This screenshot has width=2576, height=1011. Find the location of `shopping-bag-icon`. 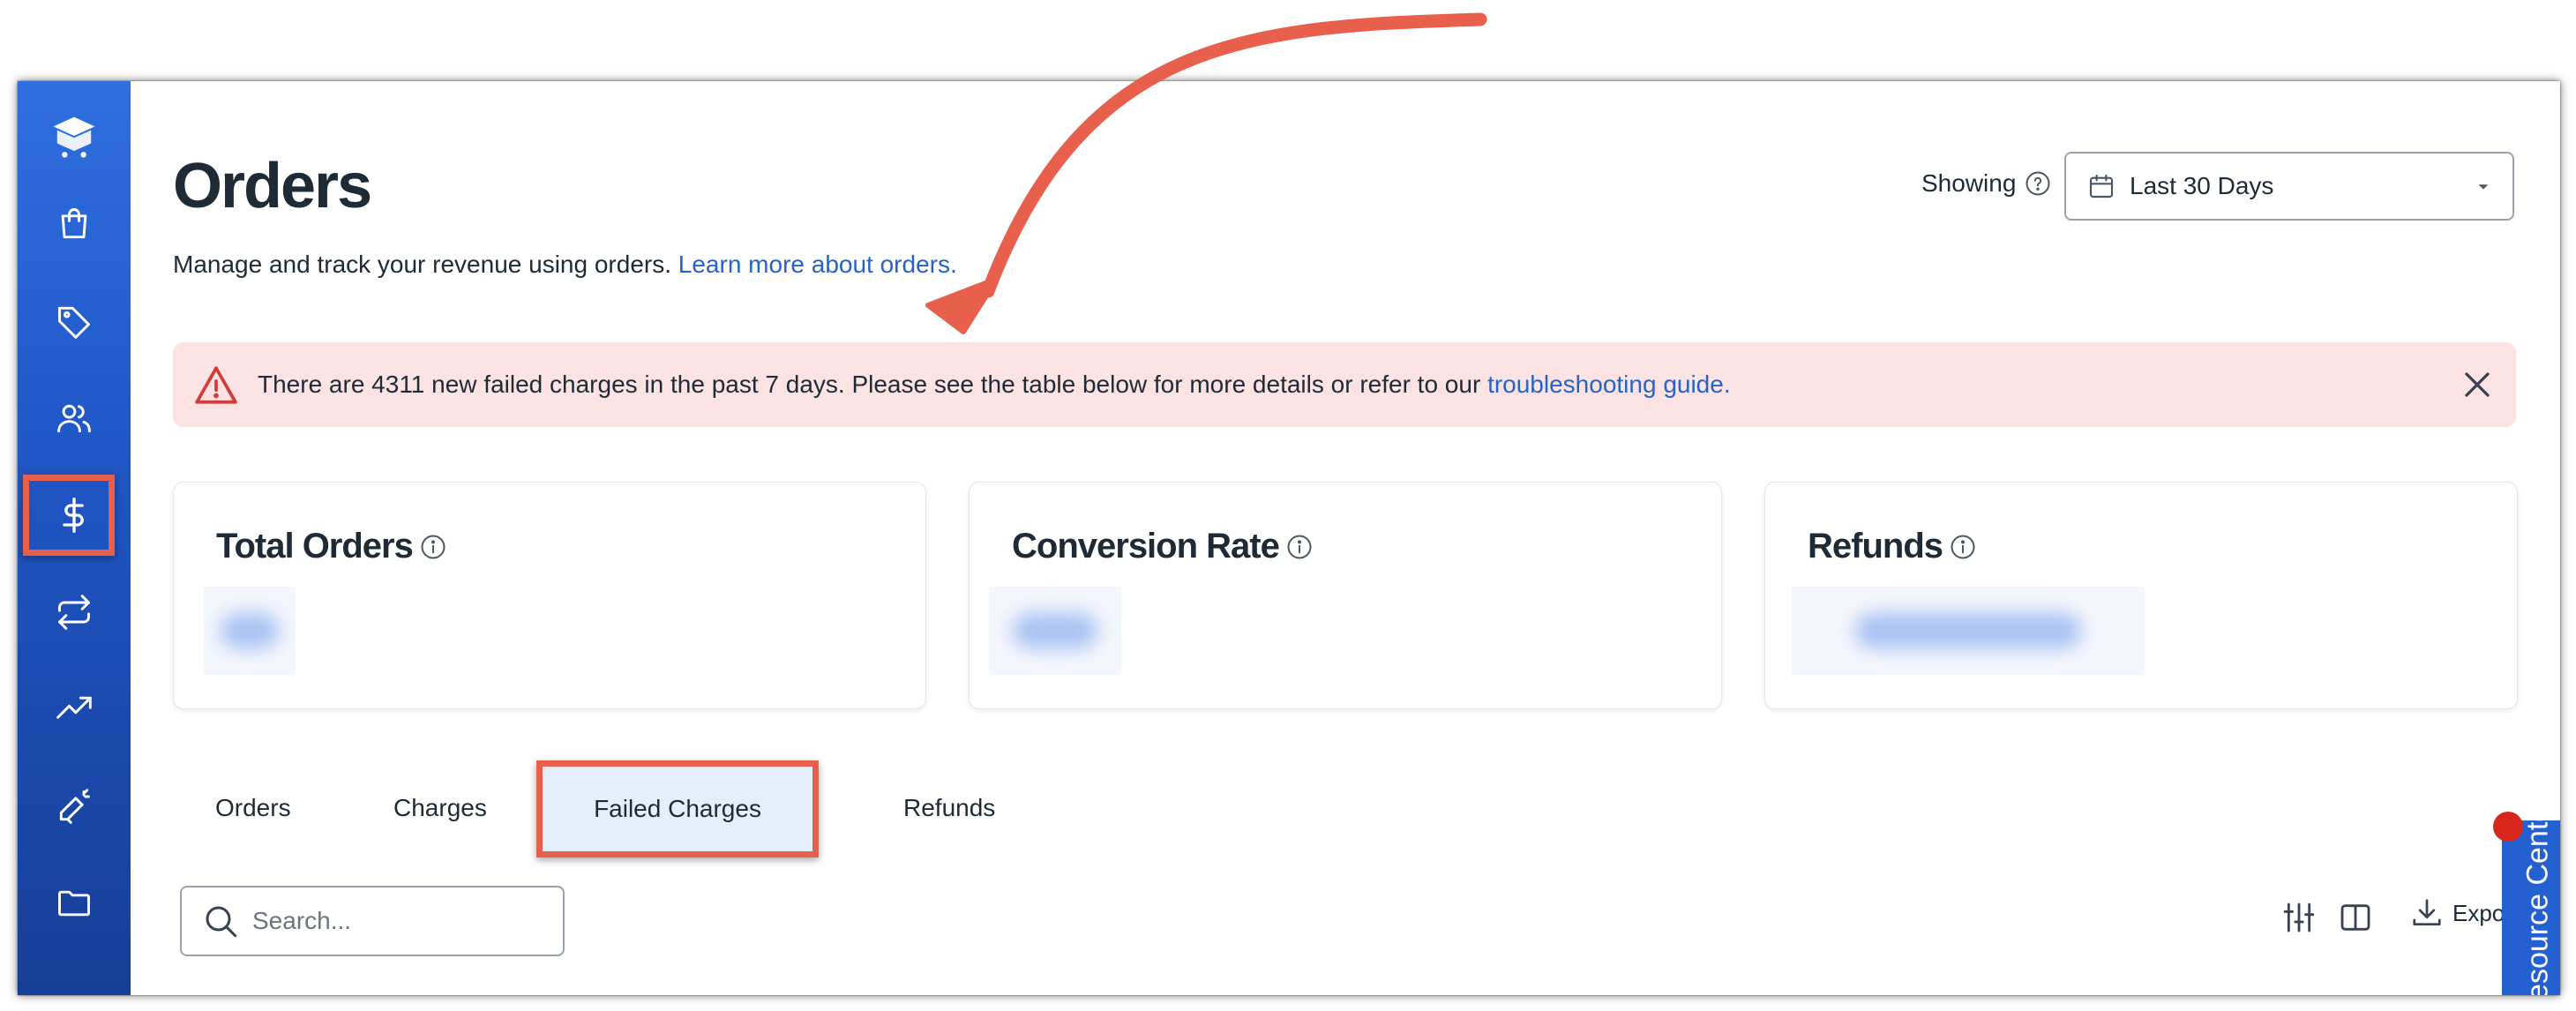

shopping-bag-icon is located at coordinates (74, 223).